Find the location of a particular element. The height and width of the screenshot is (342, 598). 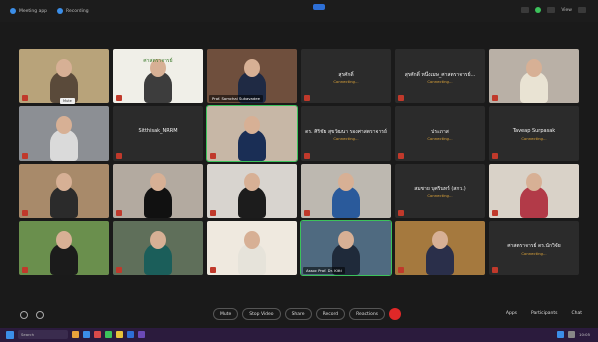

taskbar-right: 10:05 is located at coordinates (573, 334).